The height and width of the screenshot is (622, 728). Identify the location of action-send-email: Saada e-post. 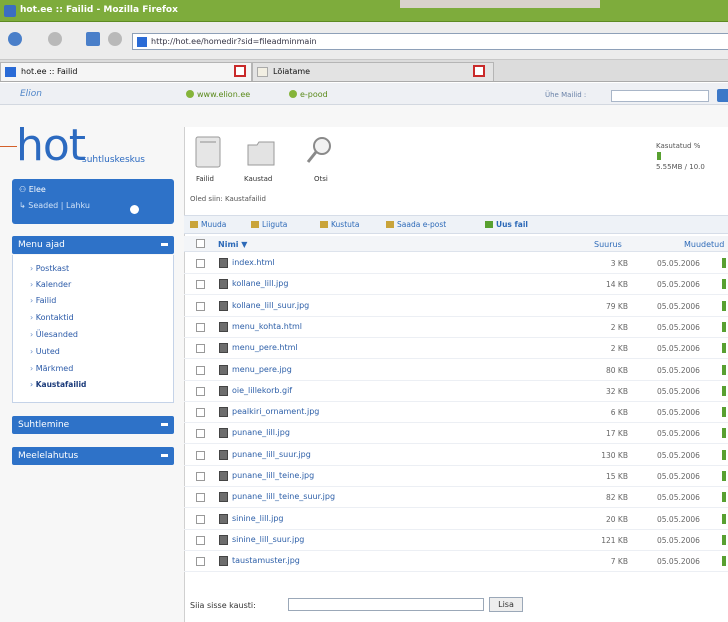
(416, 224).